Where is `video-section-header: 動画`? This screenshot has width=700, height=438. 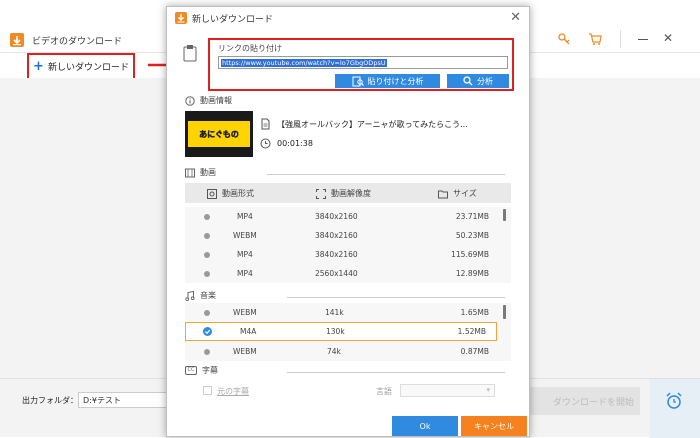 video-section-header: 動画 is located at coordinates (200, 172).